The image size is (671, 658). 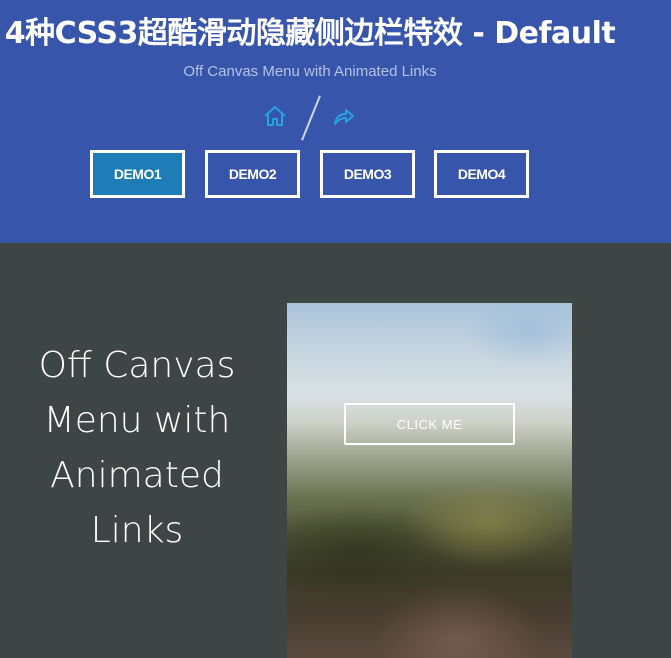 I want to click on page-subtitle: Off Canvas Menu with Animated Links, so click(x=310, y=71).